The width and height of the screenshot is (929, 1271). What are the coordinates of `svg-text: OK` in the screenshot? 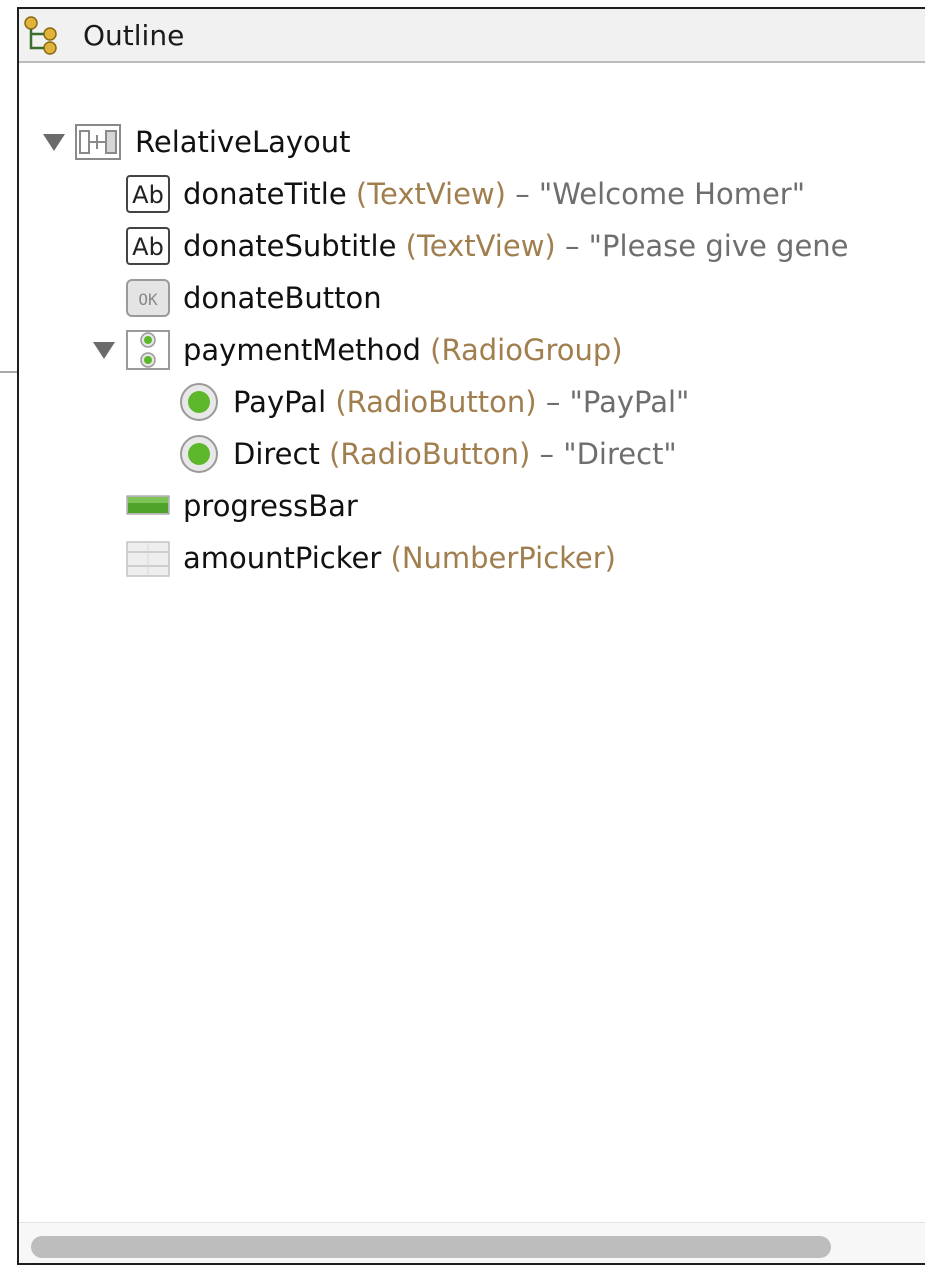 It's located at (148, 299).